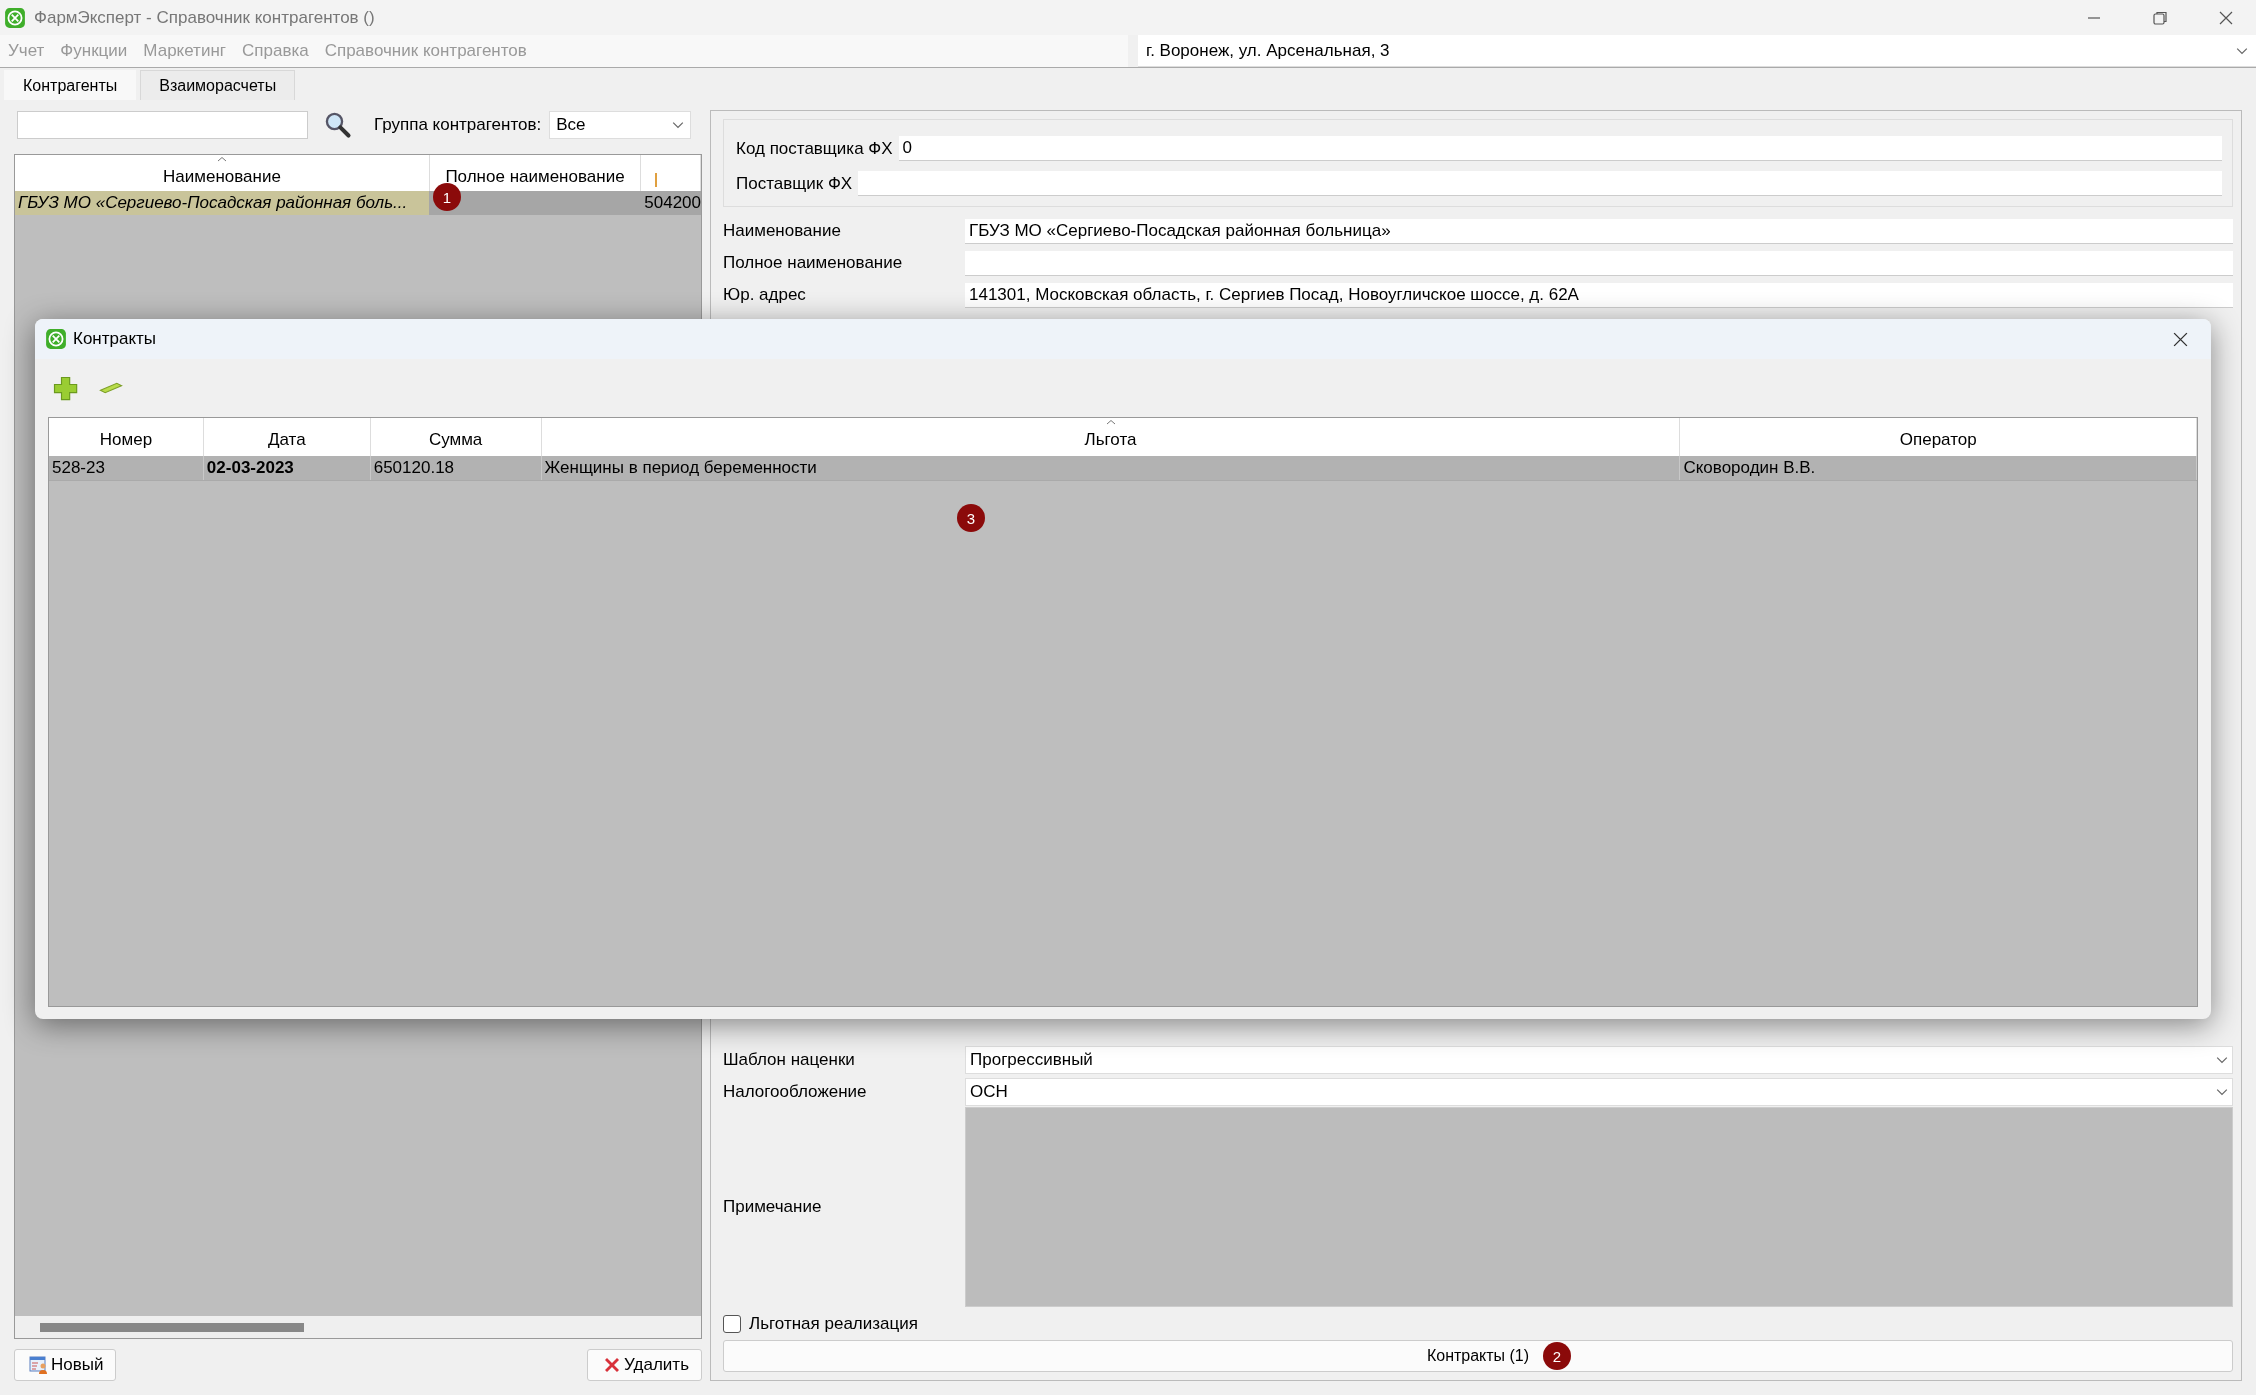 Image resolution: width=2256 pixels, height=1395 pixels. I want to click on field-label: Юр. адрес, so click(765, 295).